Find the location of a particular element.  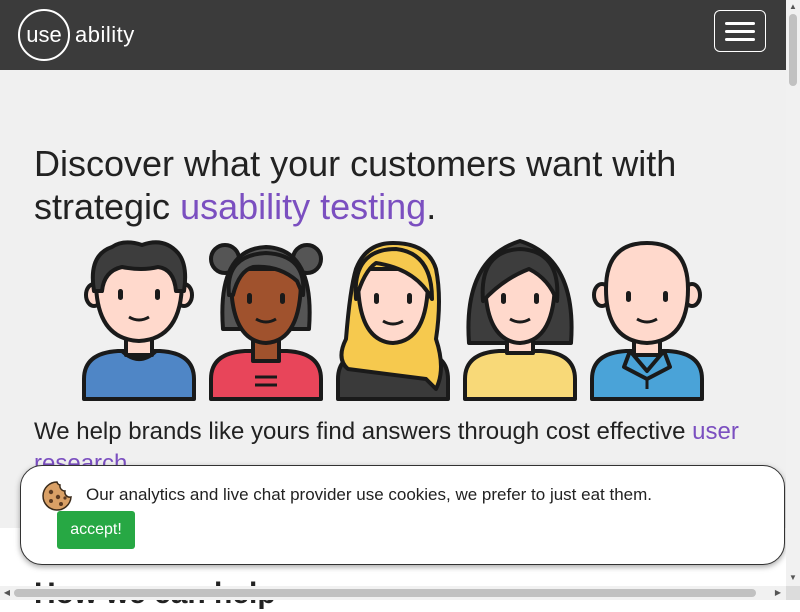

usability-testing-link: usability testing is located at coordinates (303, 206).